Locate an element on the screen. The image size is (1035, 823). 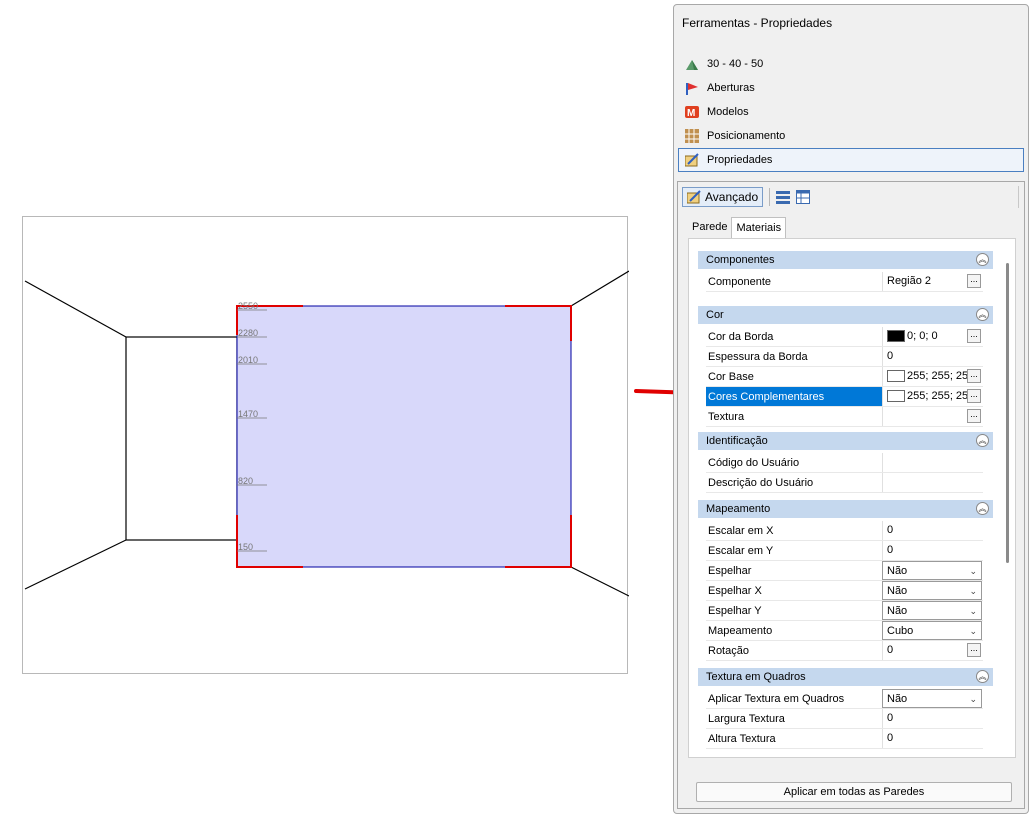
m-logo-icon: M is located at coordinates (692, 112).